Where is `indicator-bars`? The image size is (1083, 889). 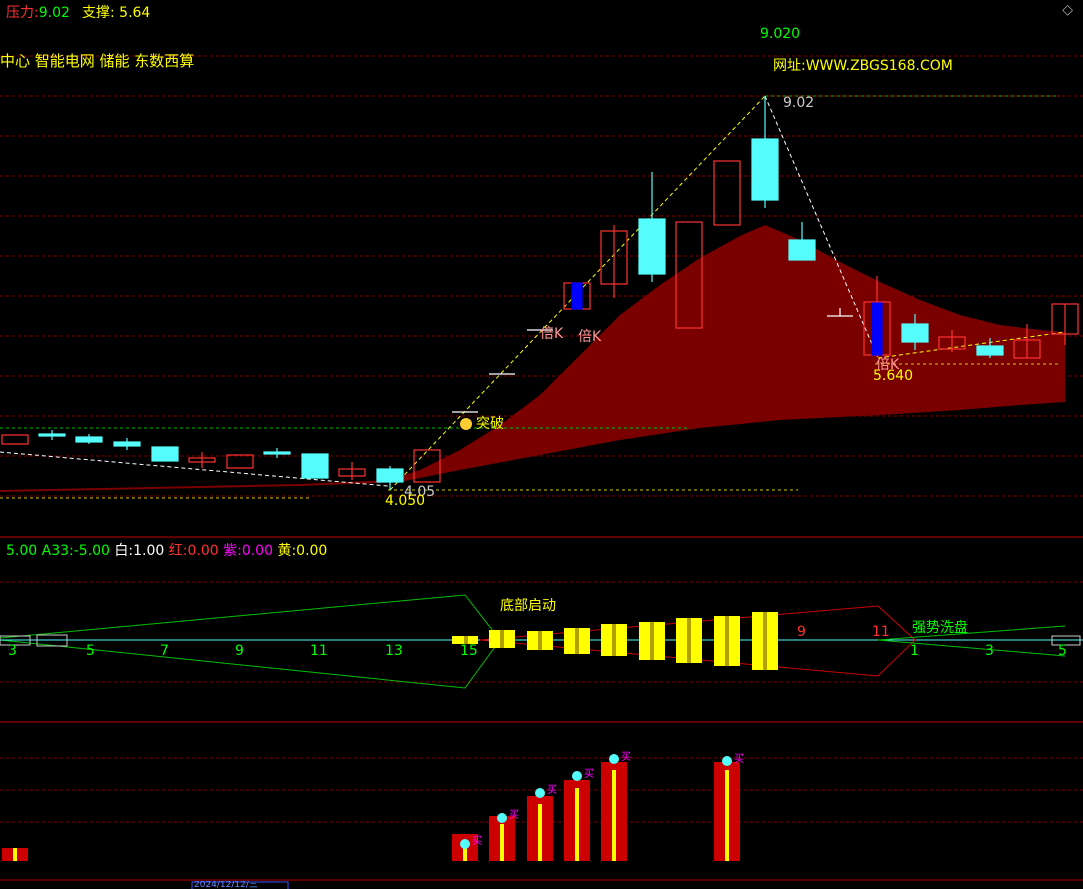
indicator-bars is located at coordinates (615, 641).